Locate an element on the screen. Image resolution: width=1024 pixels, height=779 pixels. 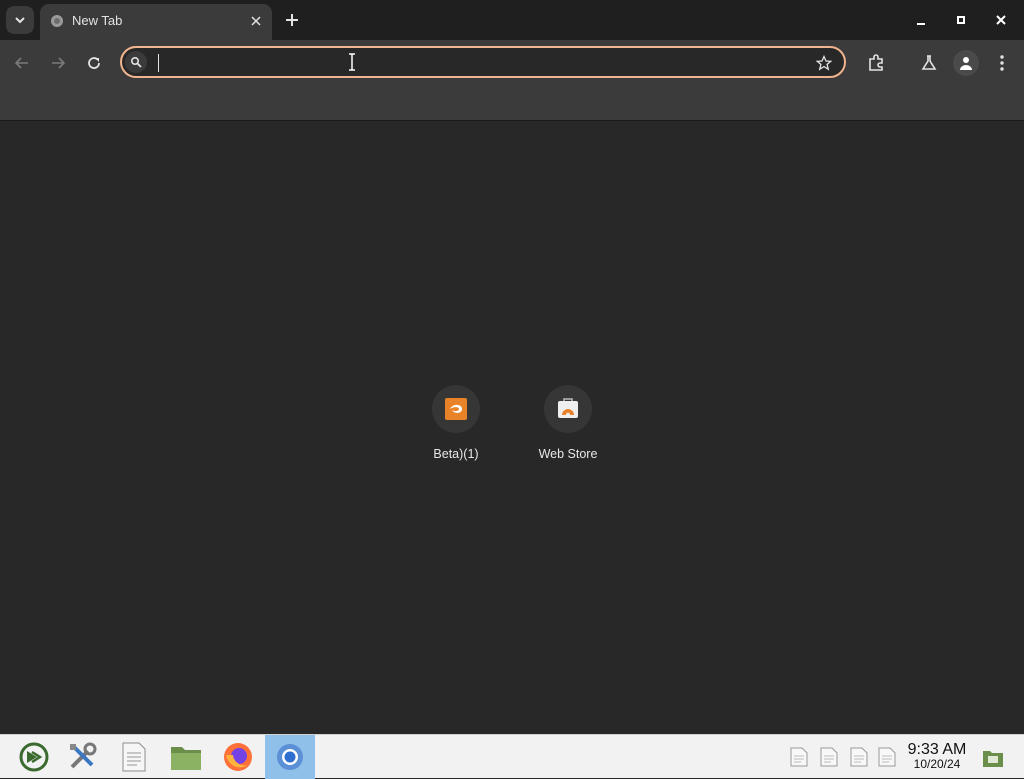
title-bar: New Tab is located at coordinates (512, 20).